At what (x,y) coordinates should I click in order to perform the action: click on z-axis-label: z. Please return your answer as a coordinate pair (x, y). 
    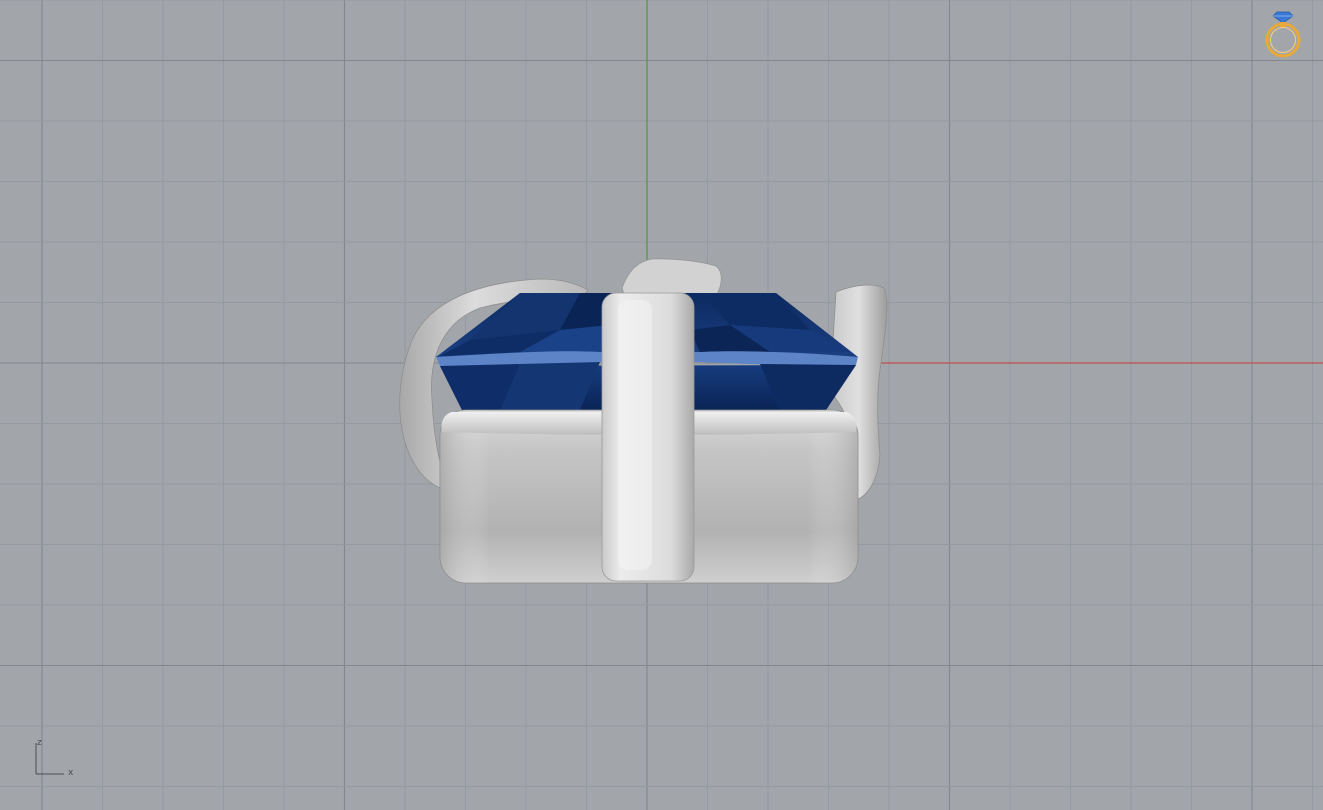
    Looking at the image, I should click on (39, 743).